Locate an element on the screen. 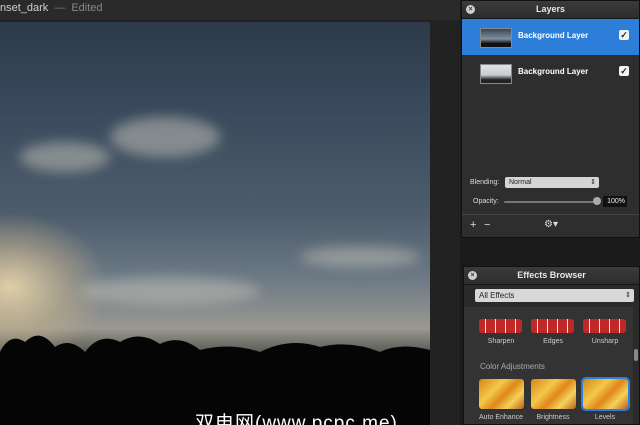 Image resolution: width=640 pixels, height=425 pixels. section-heading: Color Adjustments is located at coordinates (512, 366).